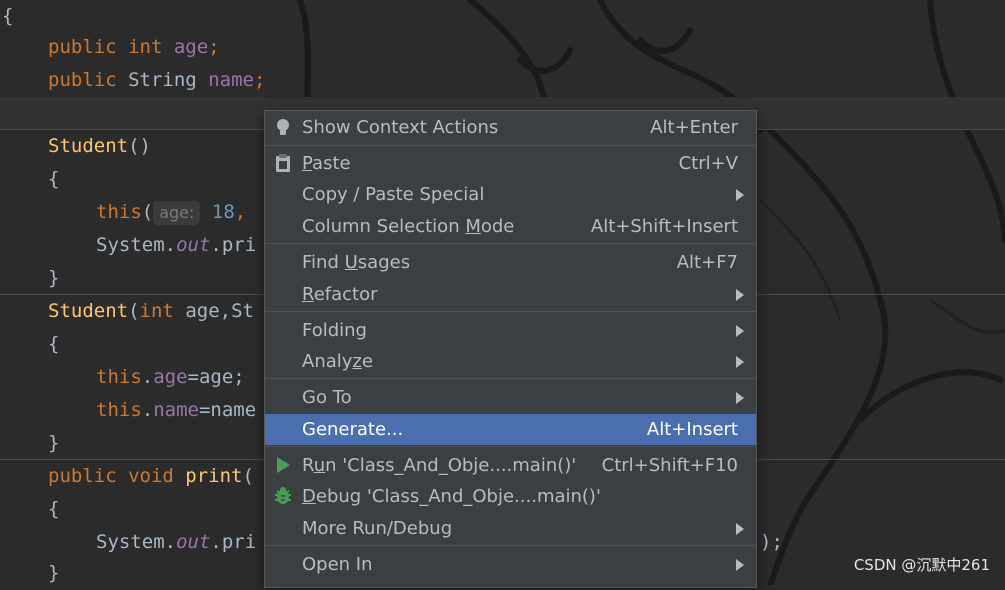 The image size is (1005, 590). What do you see at coordinates (921, 565) in the screenshot?
I see `watermark: CSDN @沉默中261` at bounding box center [921, 565].